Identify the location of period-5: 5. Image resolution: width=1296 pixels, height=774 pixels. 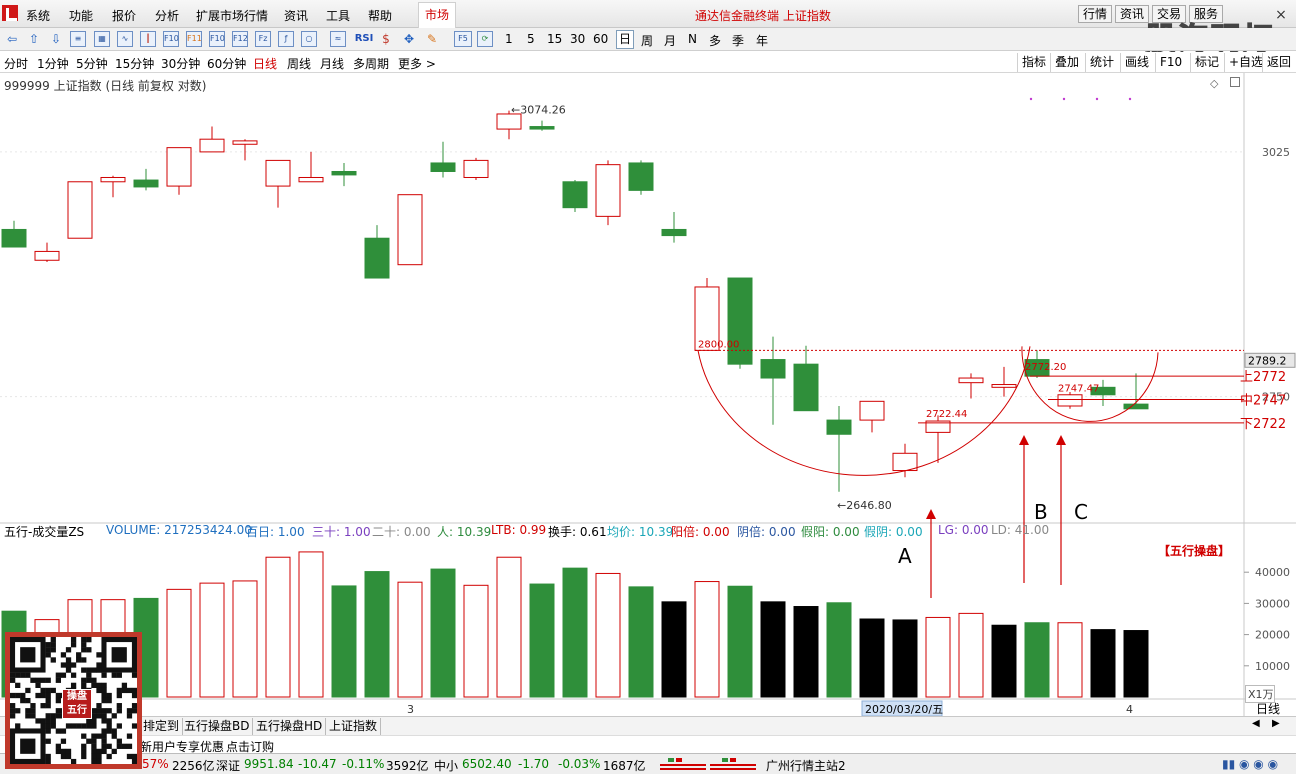
(531, 39).